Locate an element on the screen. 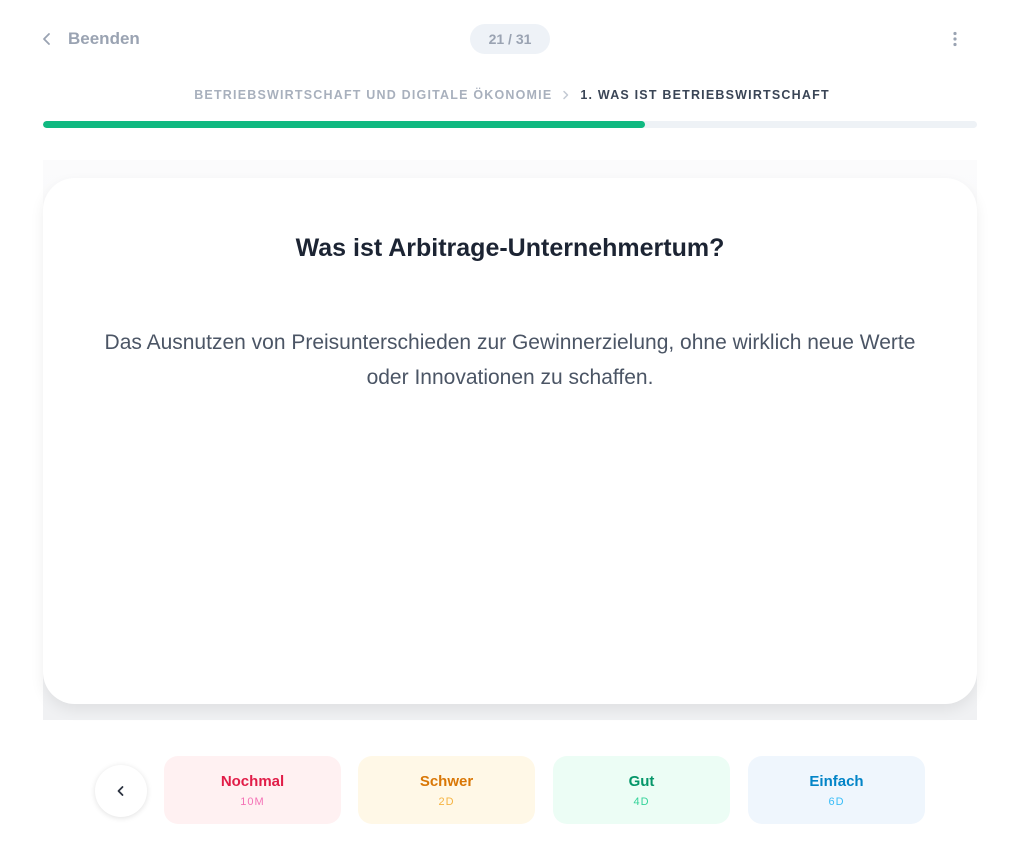 This screenshot has height=853, width=1024. breadcrumb-parent: BETRIEBSWIRTSCHAFT UND DIGITALE ÖKONOMIE is located at coordinates (373, 95).